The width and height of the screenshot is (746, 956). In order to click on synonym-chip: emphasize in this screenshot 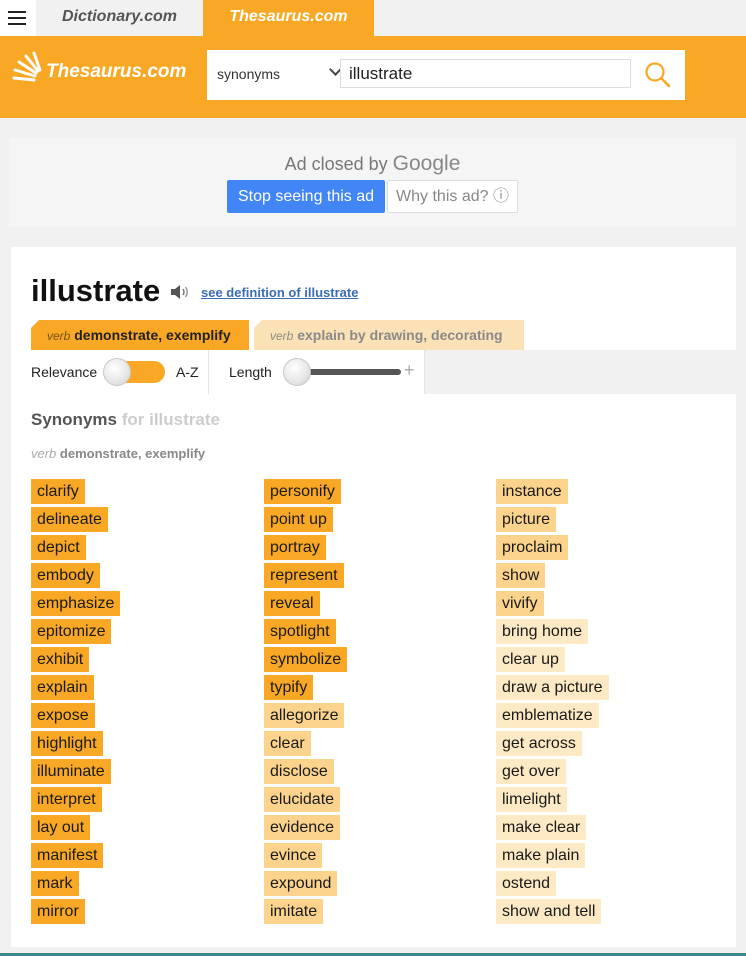, I will do `click(141, 605)`.